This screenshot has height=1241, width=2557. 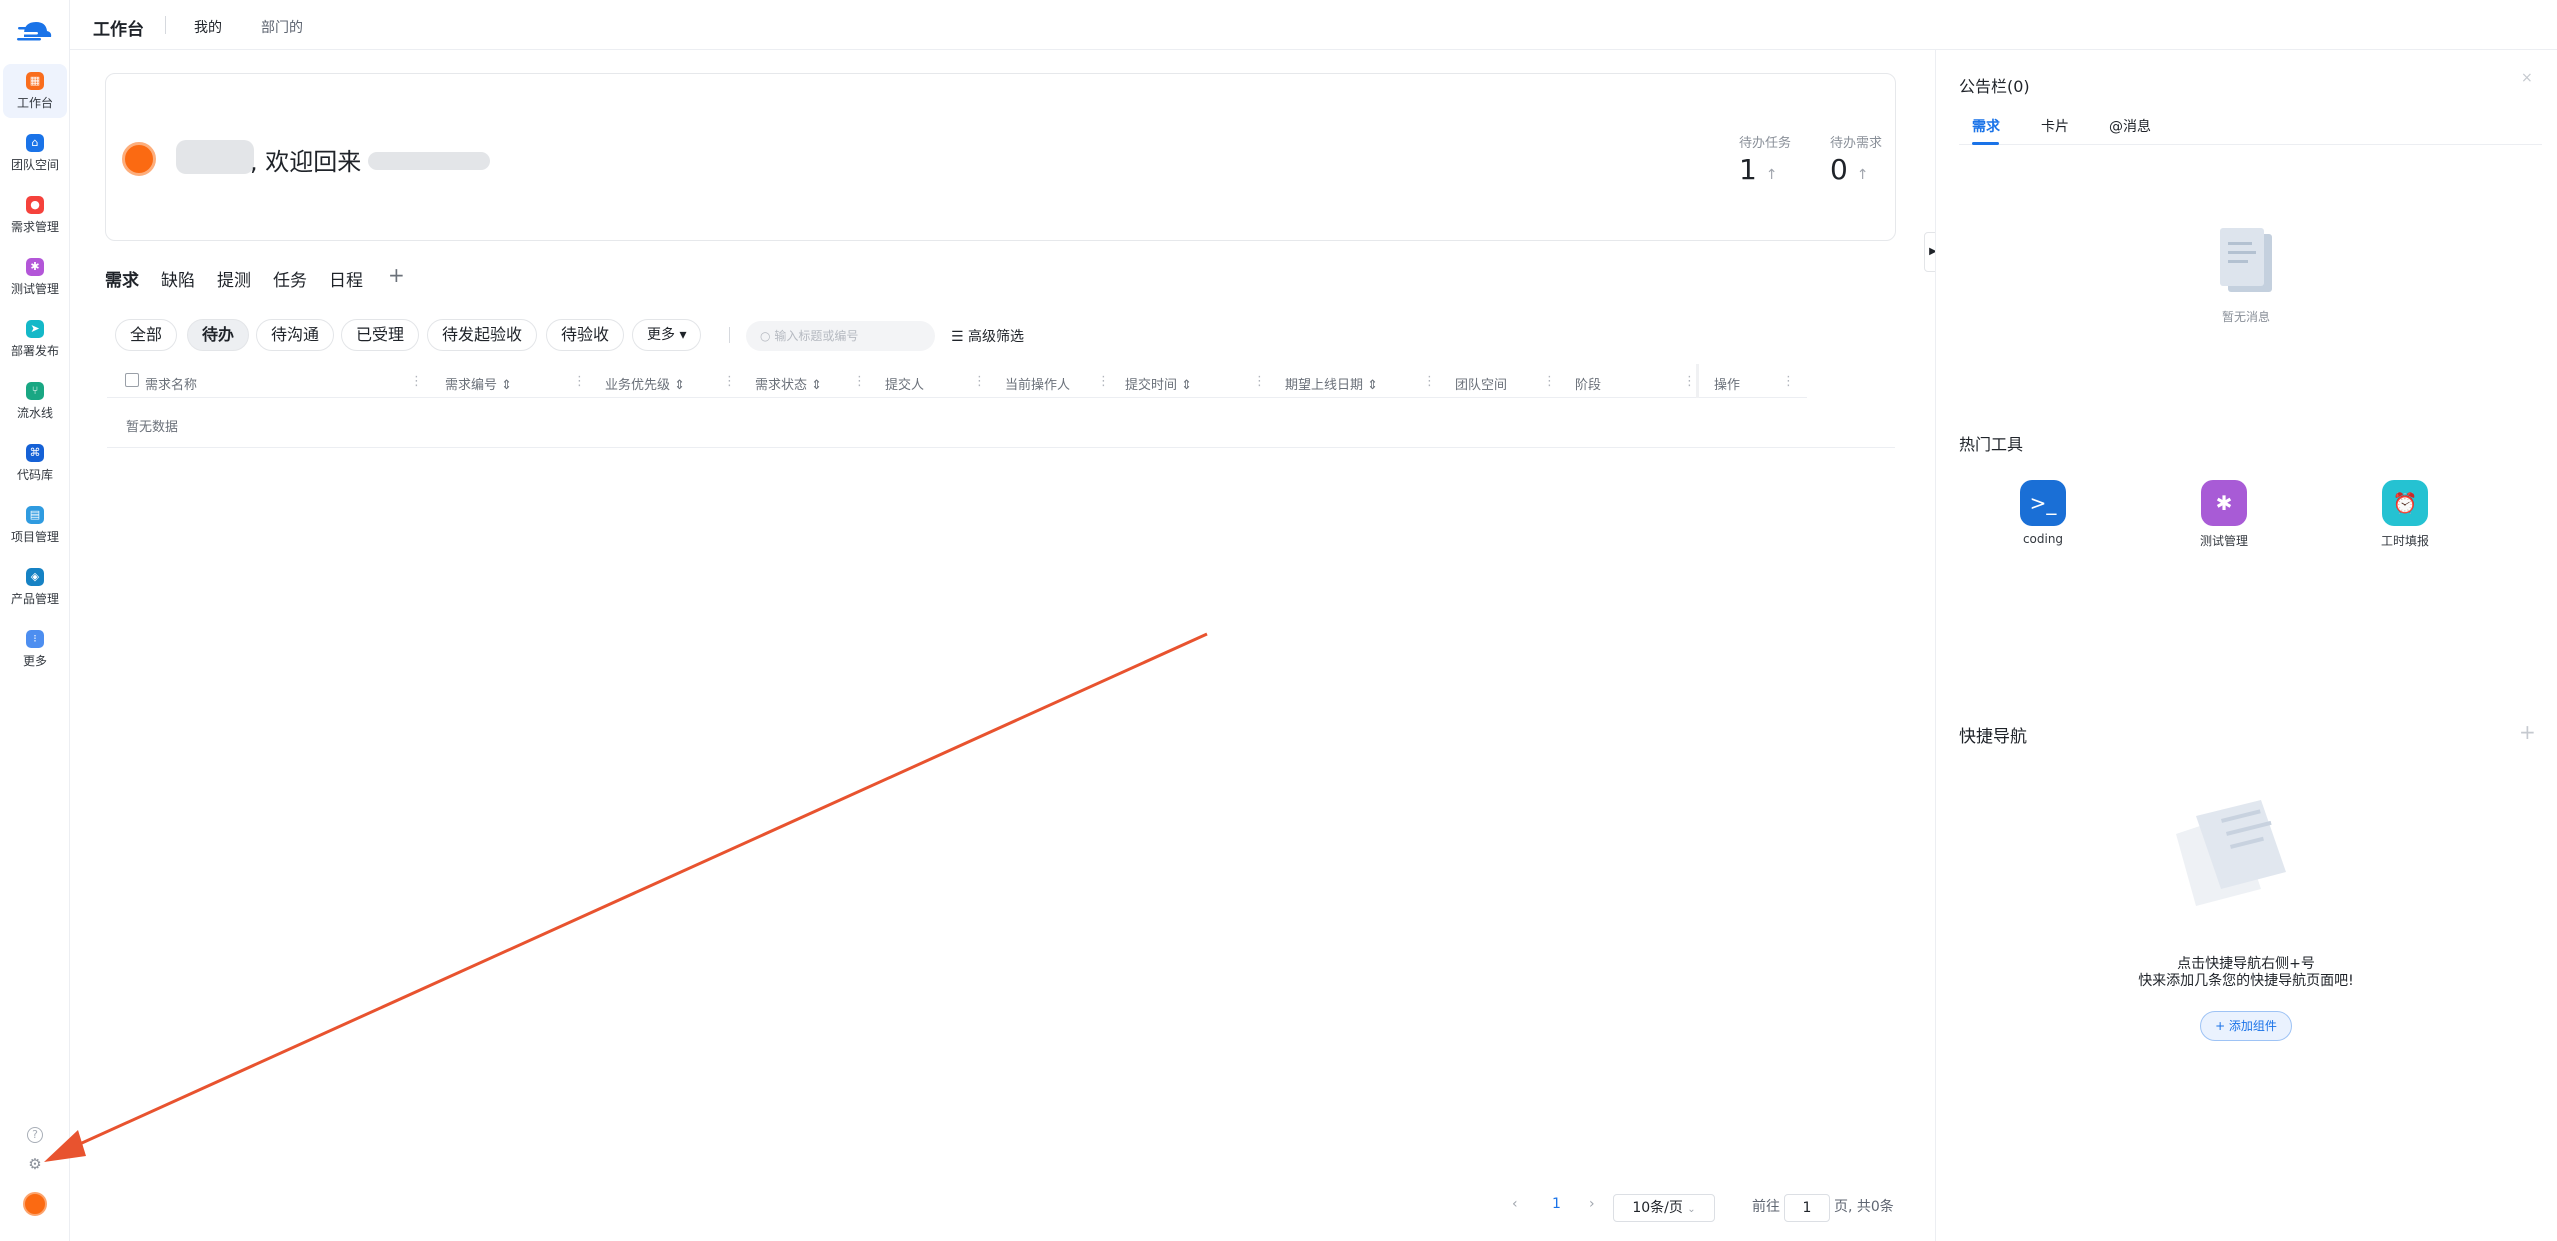 What do you see at coordinates (34, 413) in the screenshot?
I see `sidebar-item-label: 流水线` at bounding box center [34, 413].